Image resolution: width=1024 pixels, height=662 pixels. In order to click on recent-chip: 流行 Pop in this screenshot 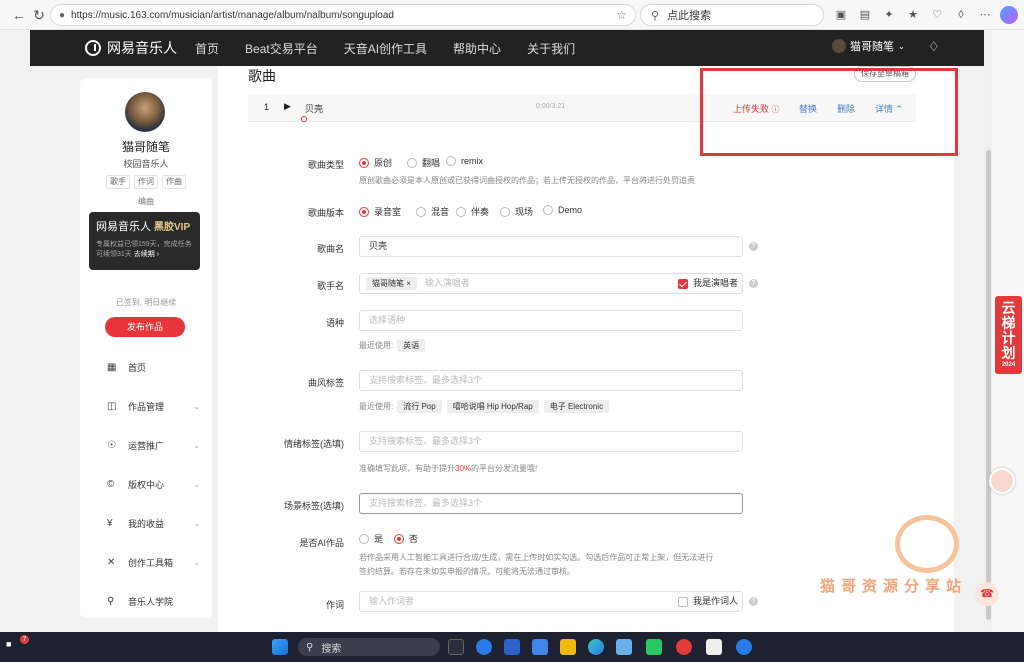, I will do `click(419, 406)`.